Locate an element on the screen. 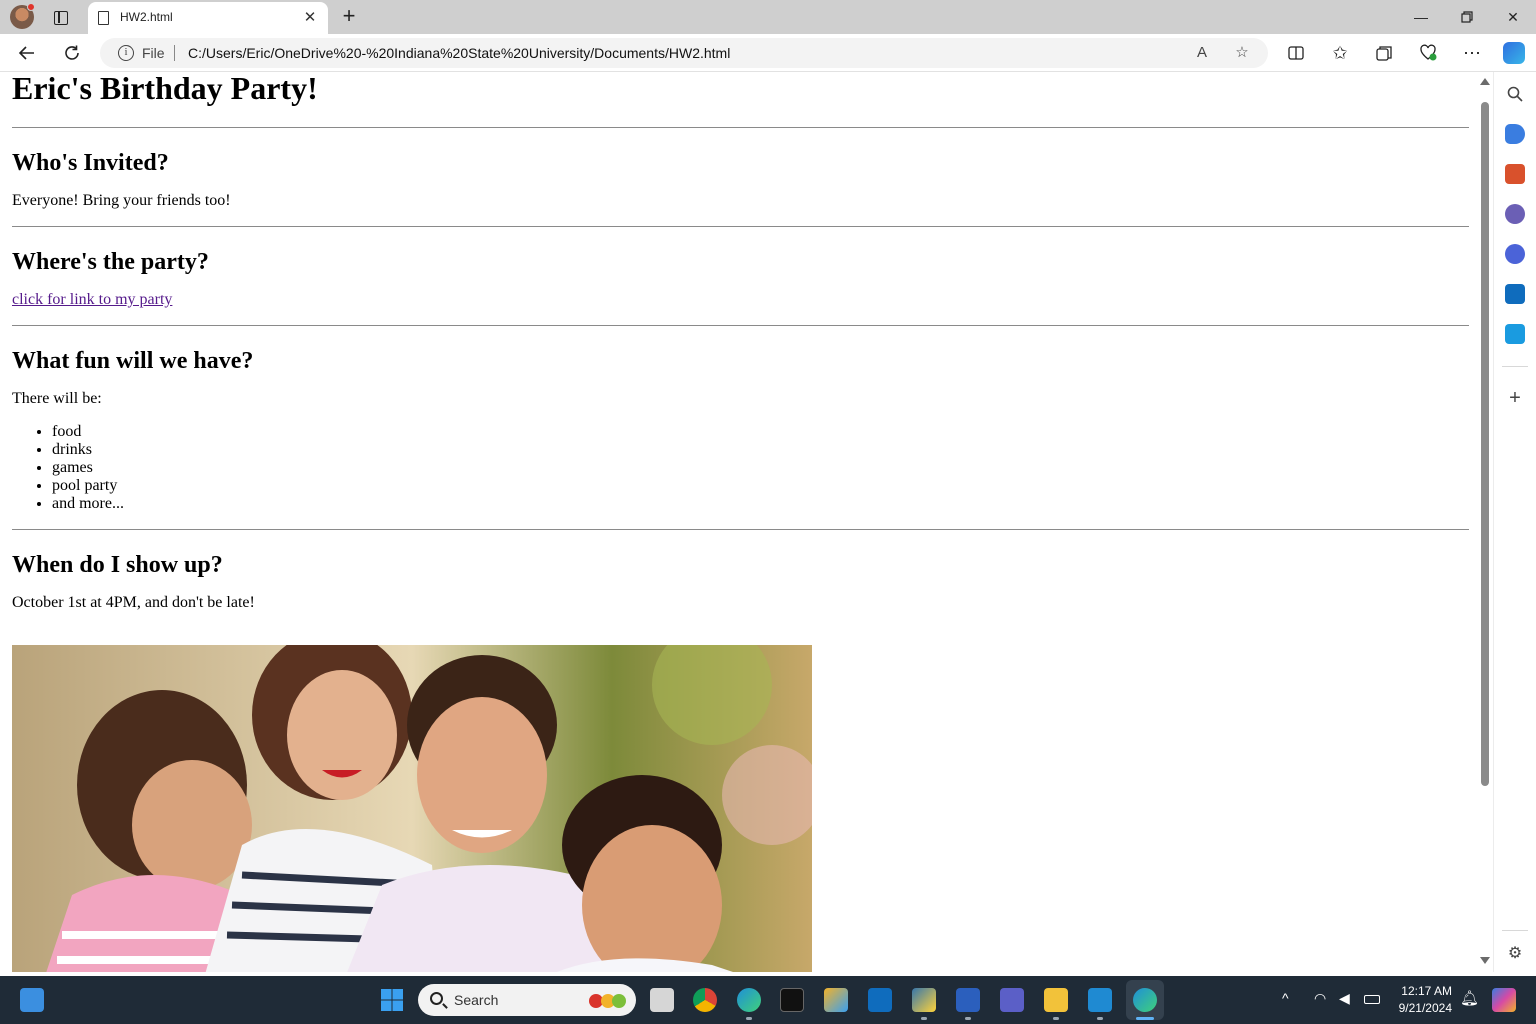 Image resolution: width=1536 pixels, height=1024 pixels. party-link: click for link to my party is located at coordinates (92, 299).